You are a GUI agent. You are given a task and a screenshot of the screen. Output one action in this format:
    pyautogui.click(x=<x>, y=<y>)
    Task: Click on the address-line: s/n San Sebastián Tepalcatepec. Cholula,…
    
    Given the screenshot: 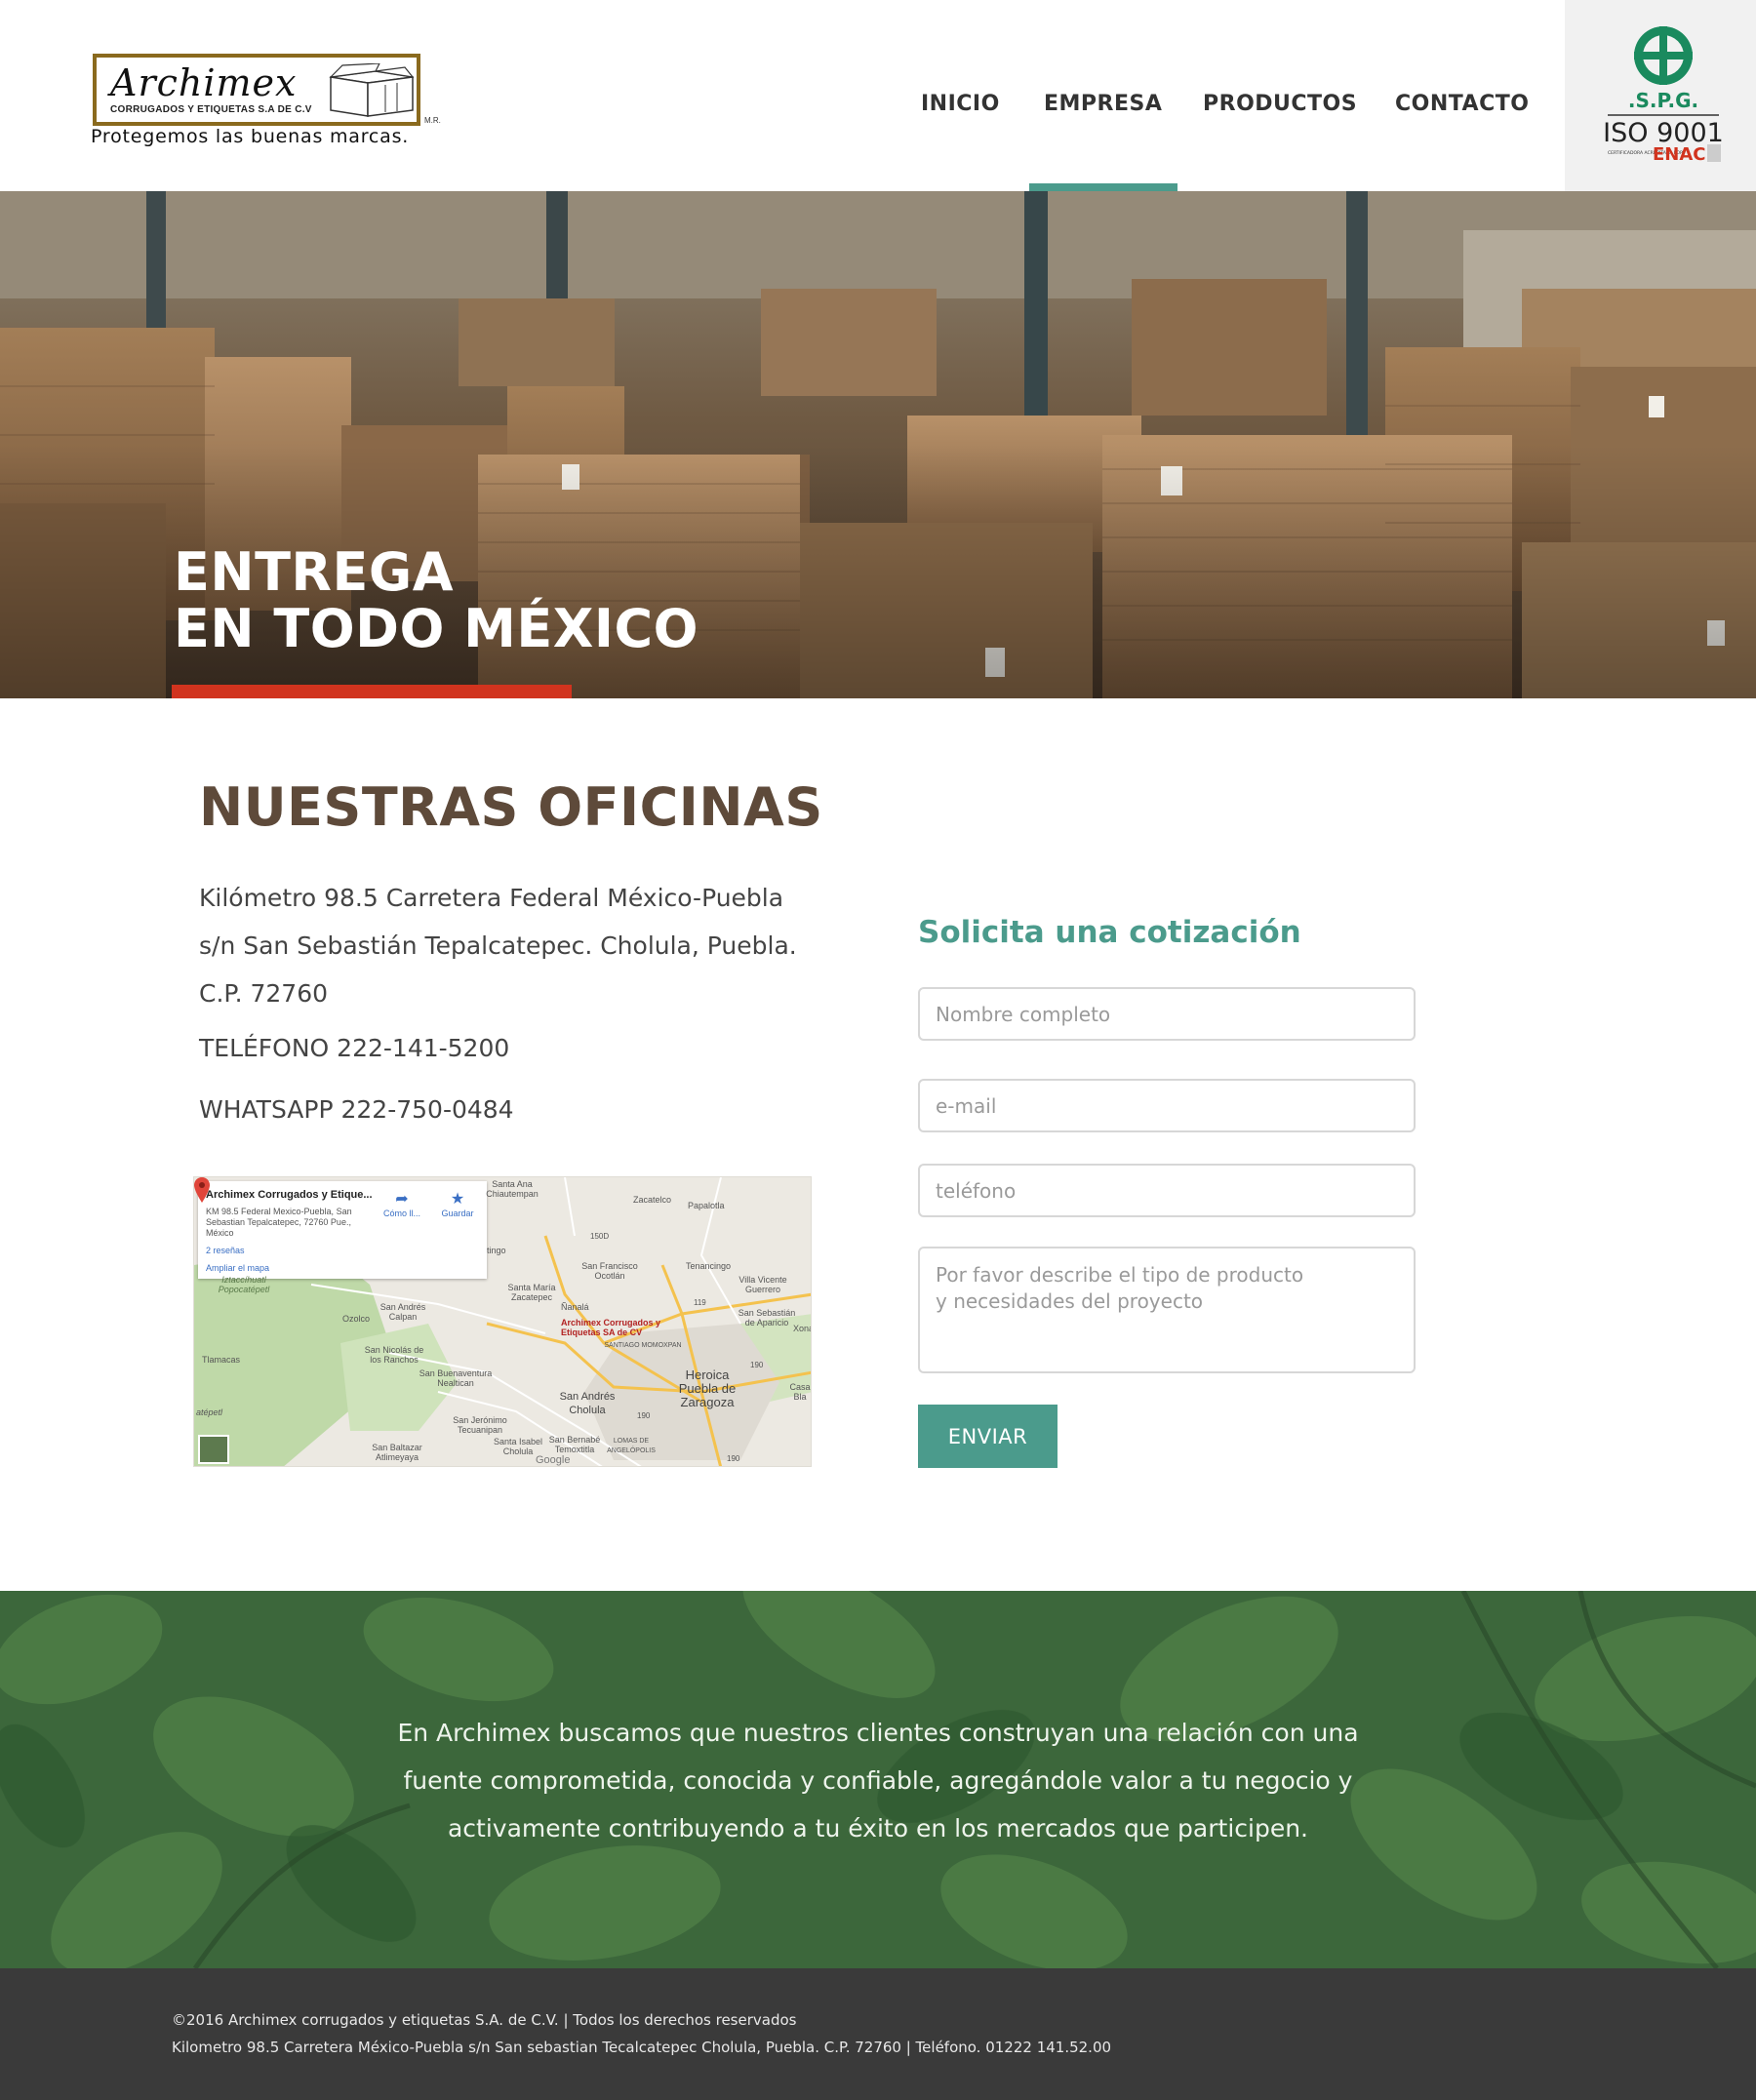 What is the action you would take?
    pyautogui.click(x=498, y=946)
    